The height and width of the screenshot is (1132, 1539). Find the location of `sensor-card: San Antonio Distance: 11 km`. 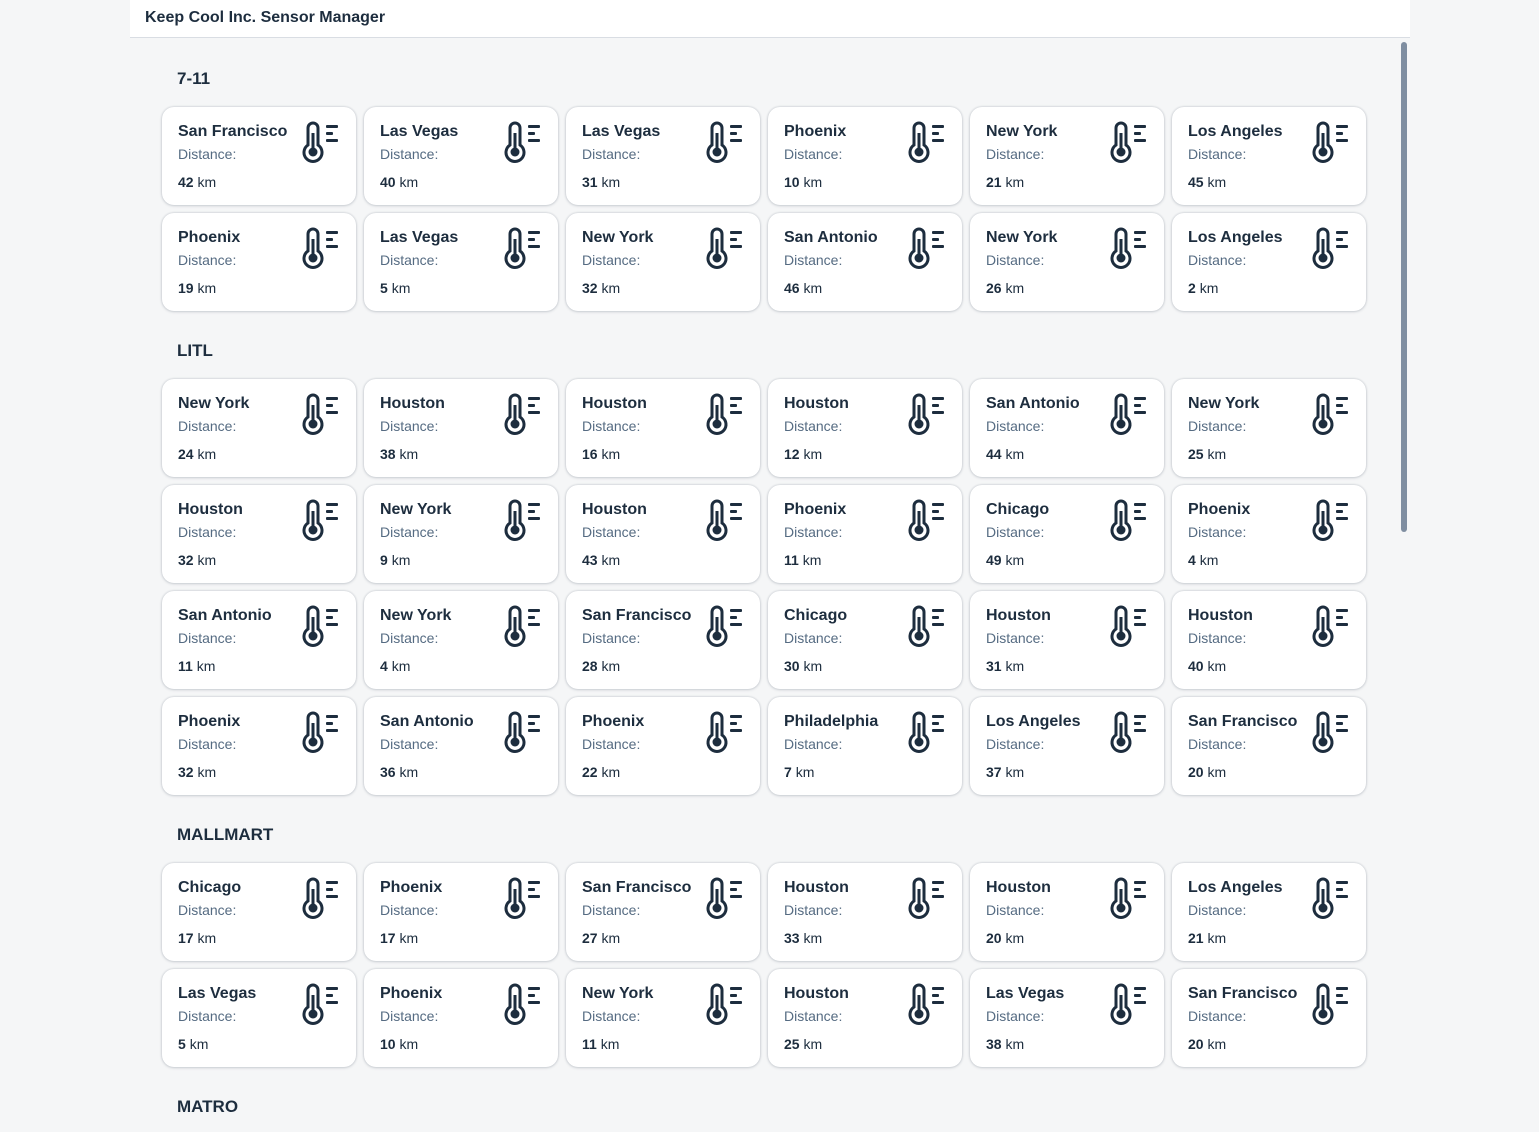

sensor-card: San Antonio Distance: 11 km is located at coordinates (259, 640).